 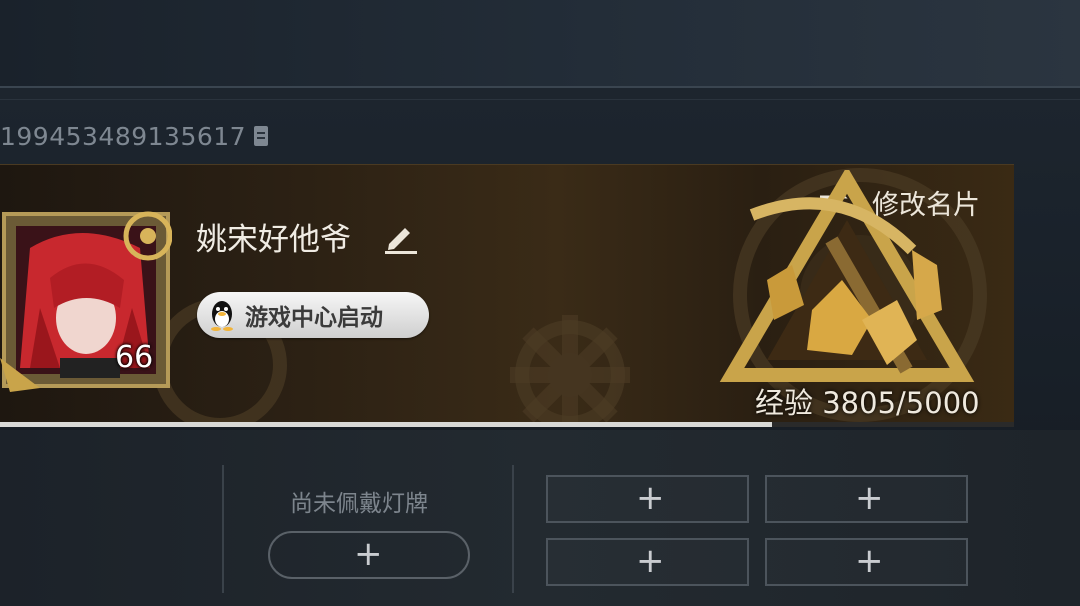 I want to click on player-name: 姚宋好他爷, so click(x=273, y=240).